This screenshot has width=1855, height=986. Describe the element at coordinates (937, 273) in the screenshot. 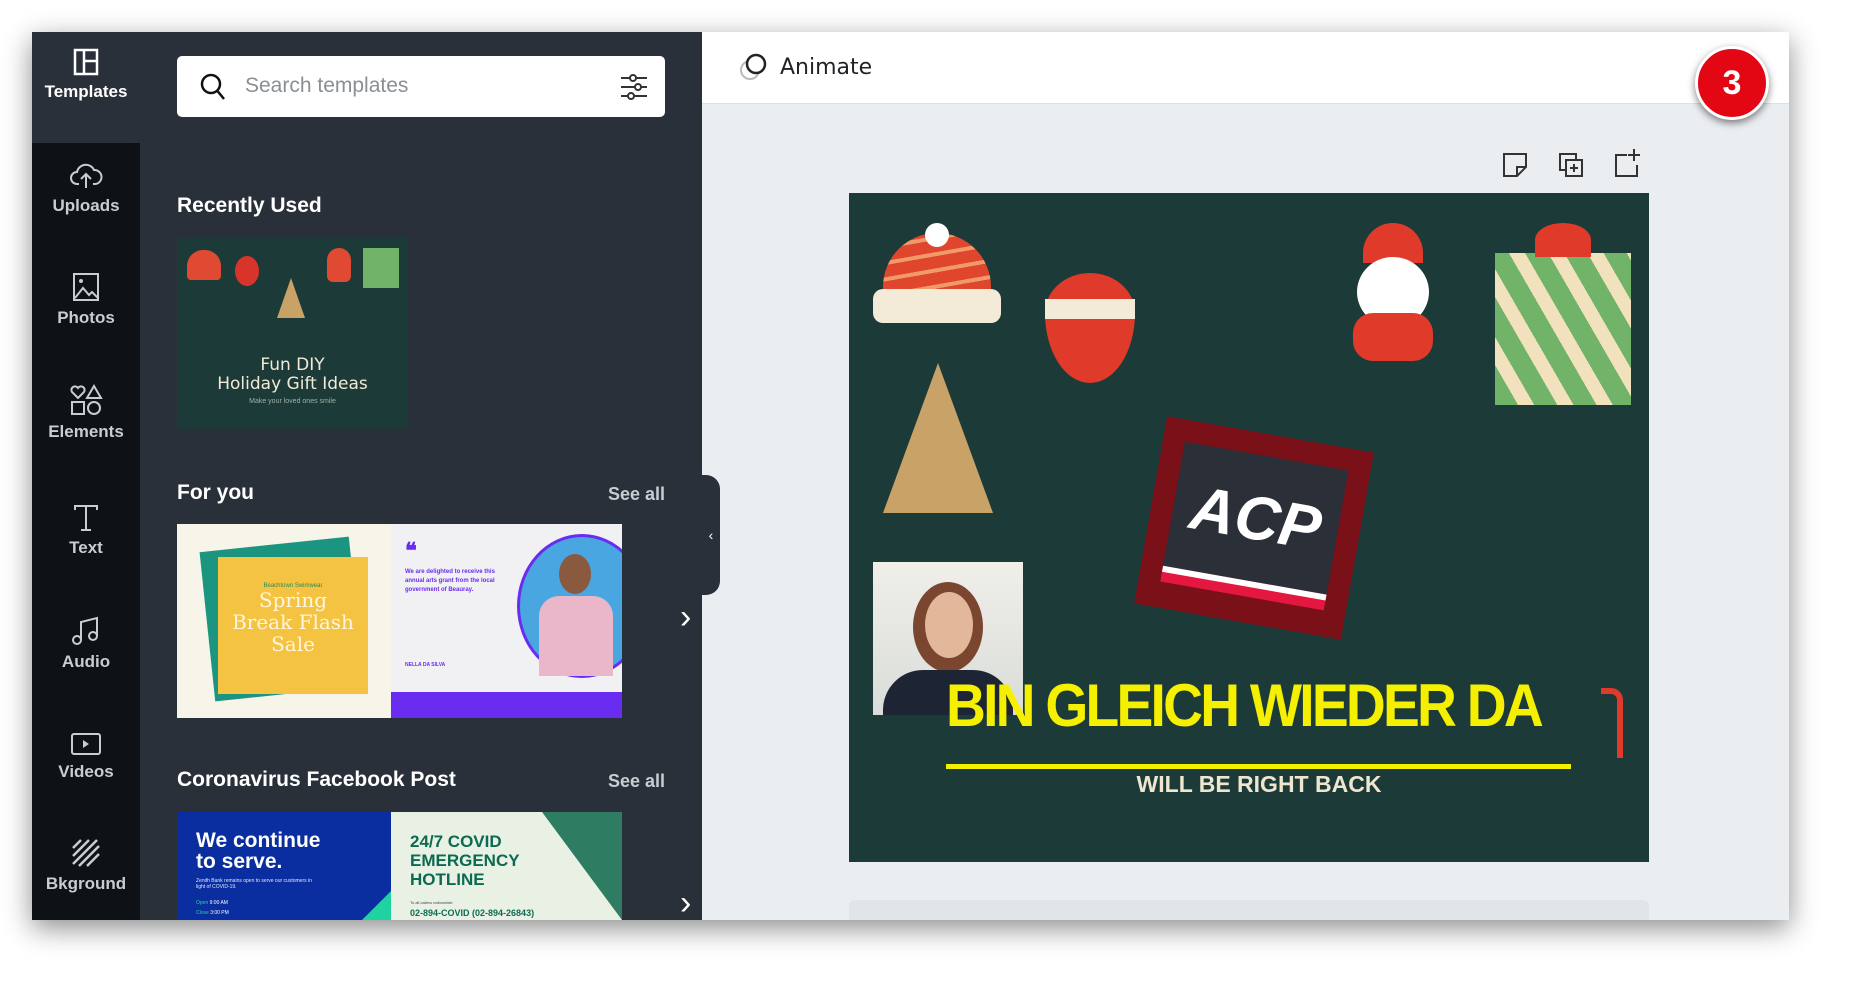

I see `winter-hat-graphic` at that location.